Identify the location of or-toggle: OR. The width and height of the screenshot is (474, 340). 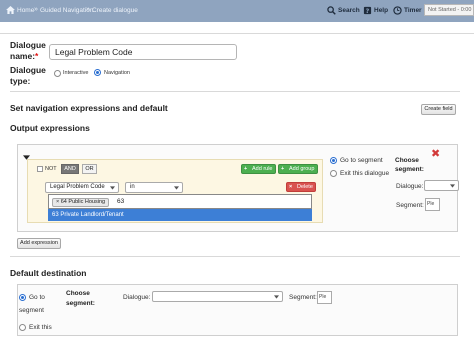
(89, 169).